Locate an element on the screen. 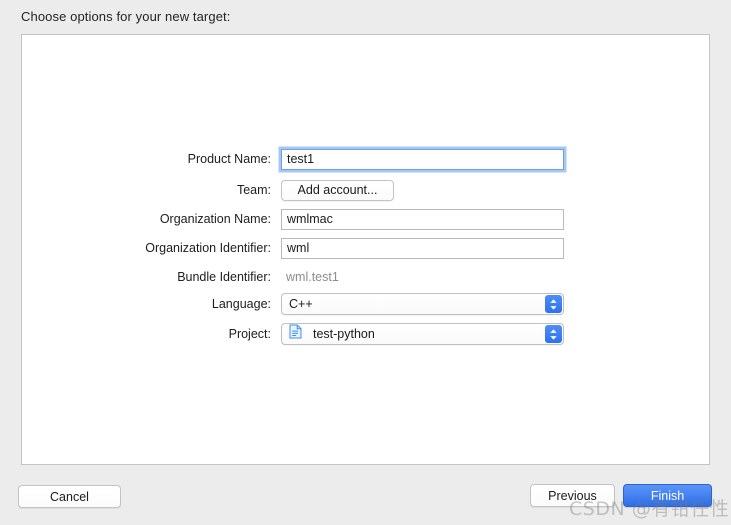 Image resolution: width=731 pixels, height=525 pixels. project-select: test-python is located at coordinates (422, 334).